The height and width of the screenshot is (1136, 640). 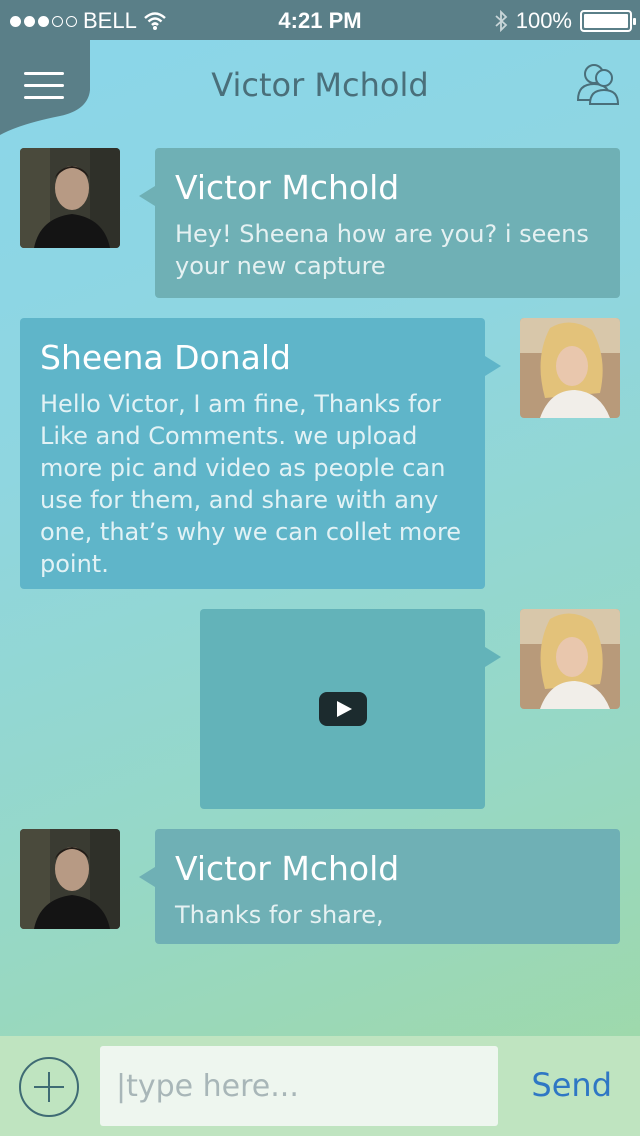 I want to click on send-button: Send, so click(x=571, y=1085).